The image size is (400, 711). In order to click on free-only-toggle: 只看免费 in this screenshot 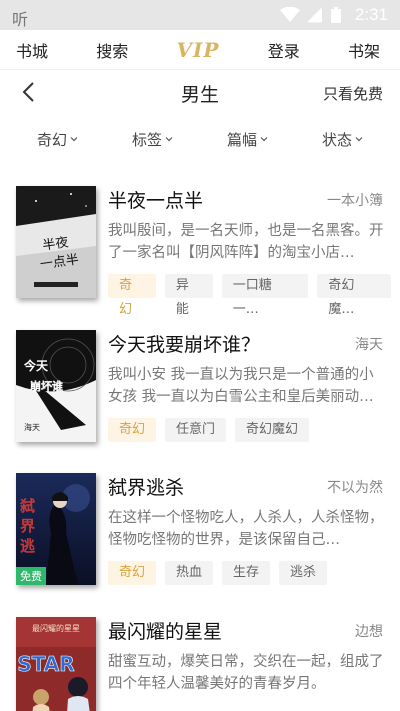, I will do `click(353, 93)`.